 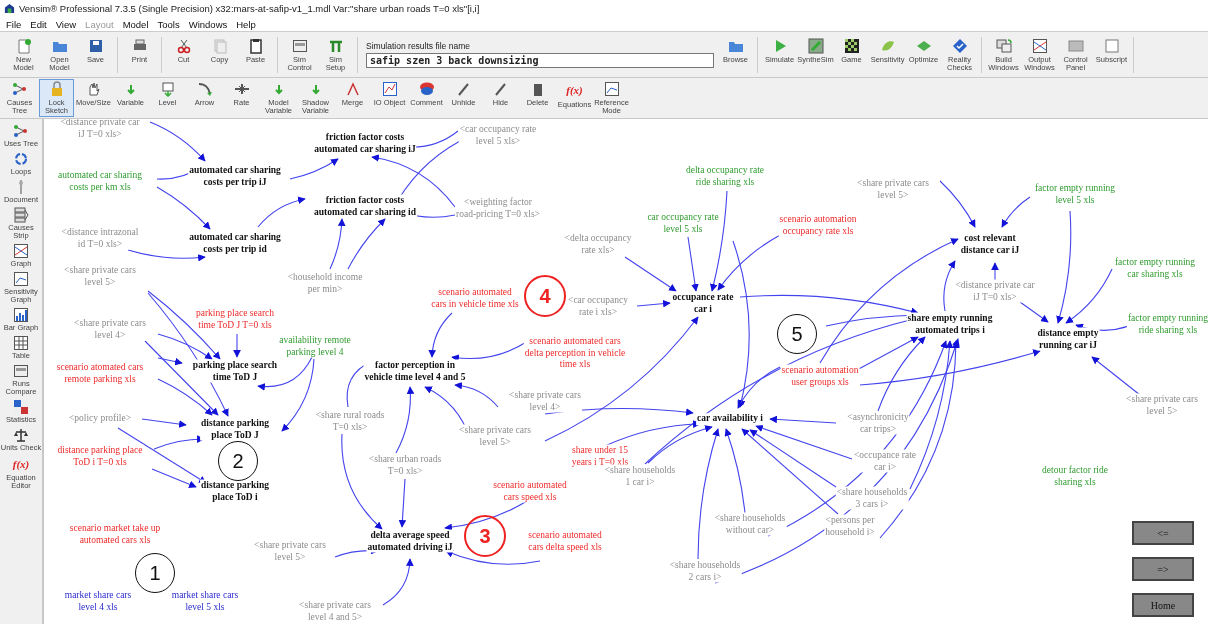 What do you see at coordinates (249, 8) in the screenshot?
I see `window-title: Vensim® Professional 7.3.5 (Single Precision) x32:mars-at-safip-v1_1.mdl Var:"share urban roads T=0 xls"[i,i]` at bounding box center [249, 8].